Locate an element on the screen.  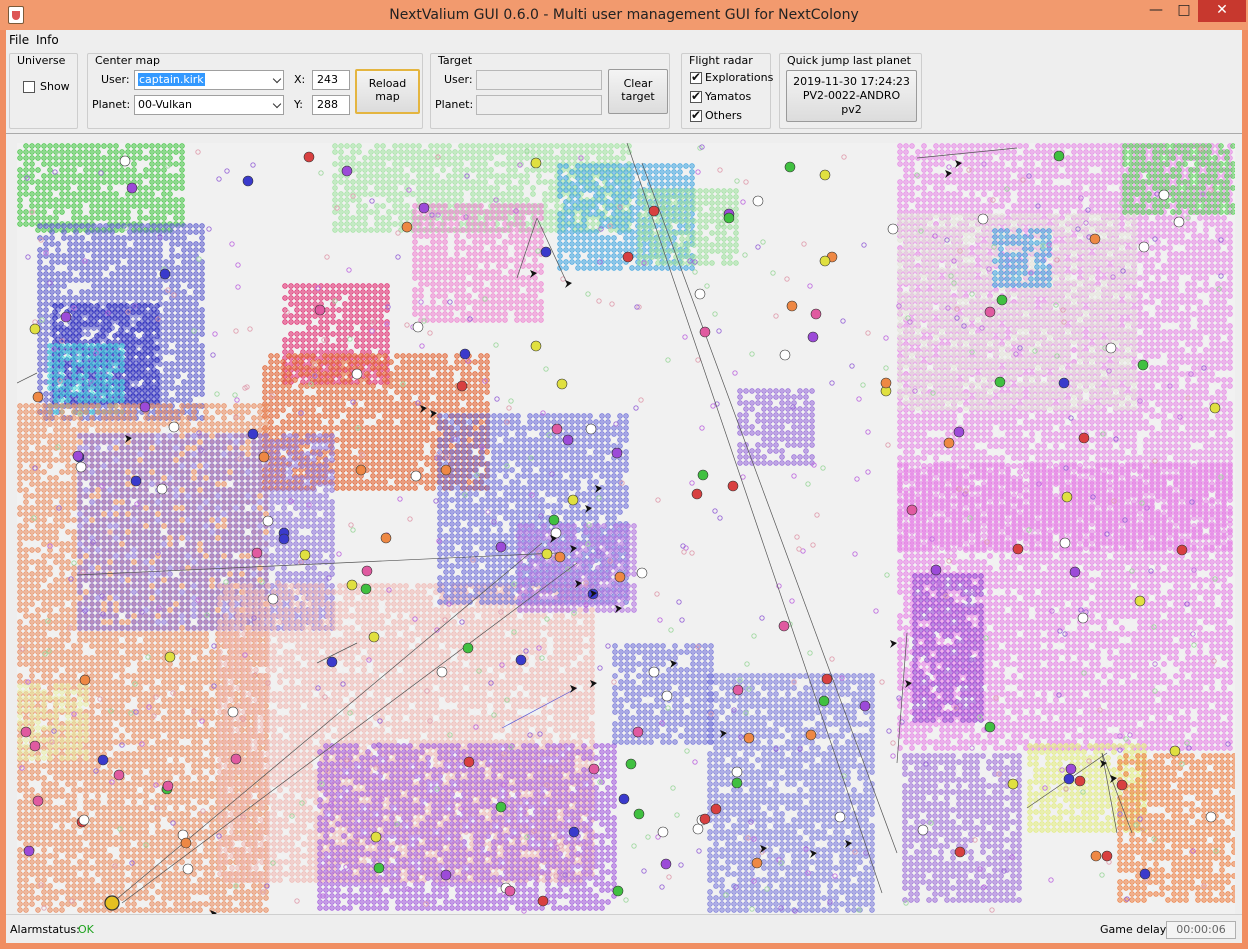
center-user-select: captain.kirk is located at coordinates (209, 80).